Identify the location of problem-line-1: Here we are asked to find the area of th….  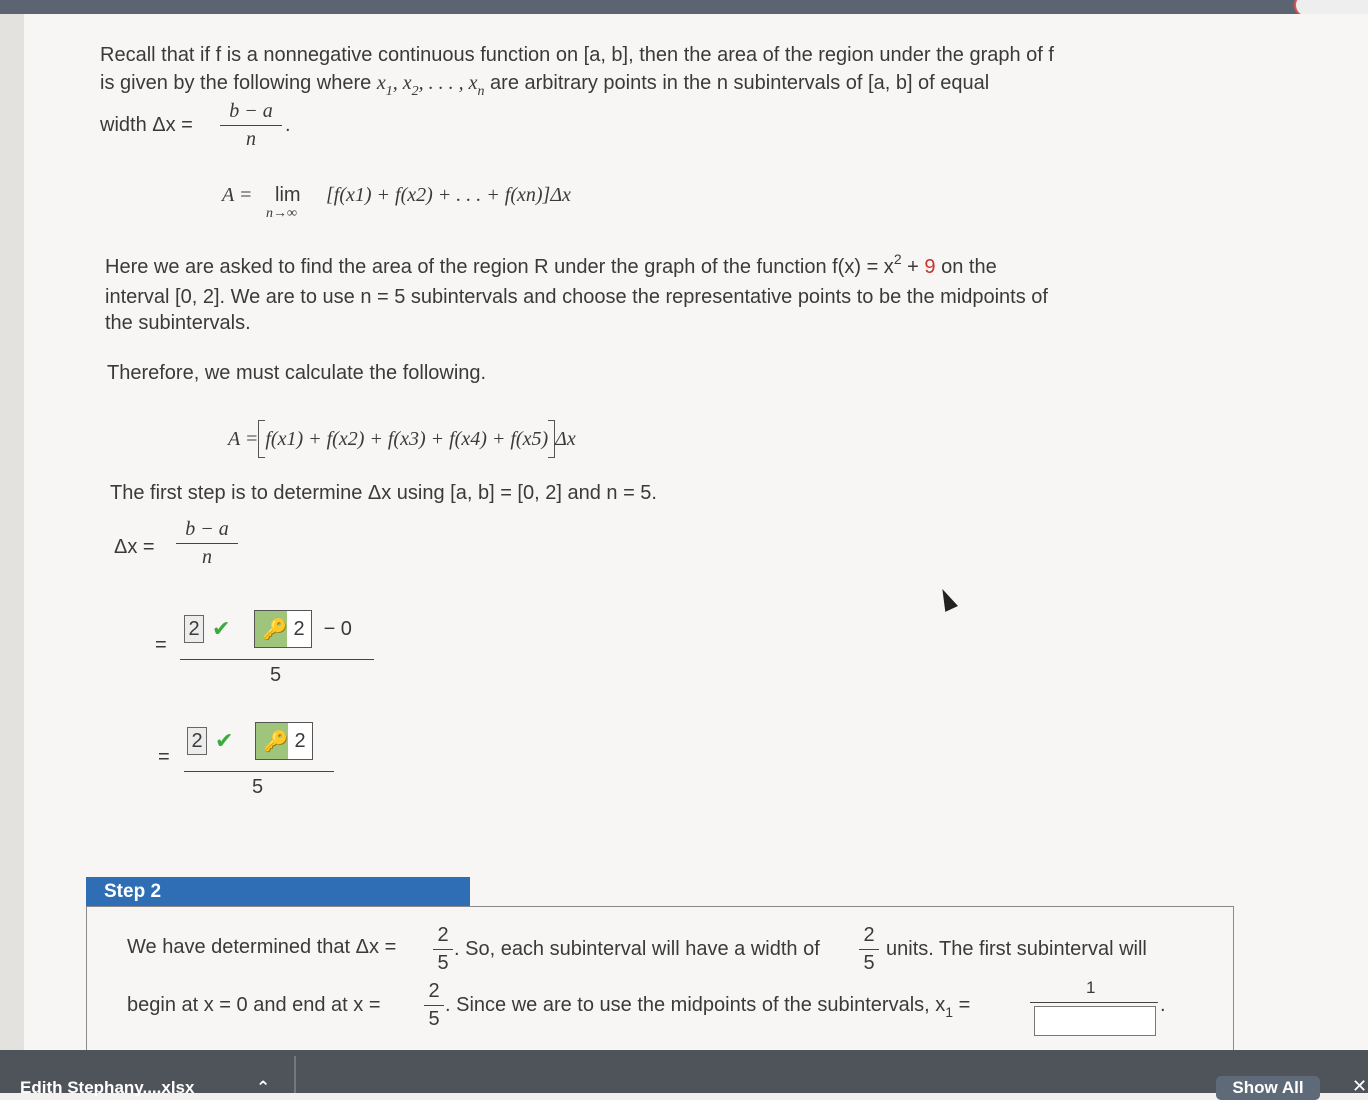
(551, 265).